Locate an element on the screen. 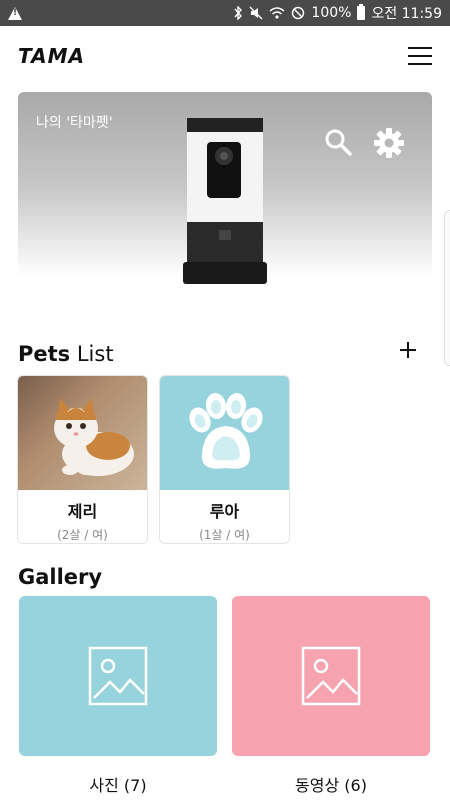  feeder-device-image is located at coordinates (225, 201).